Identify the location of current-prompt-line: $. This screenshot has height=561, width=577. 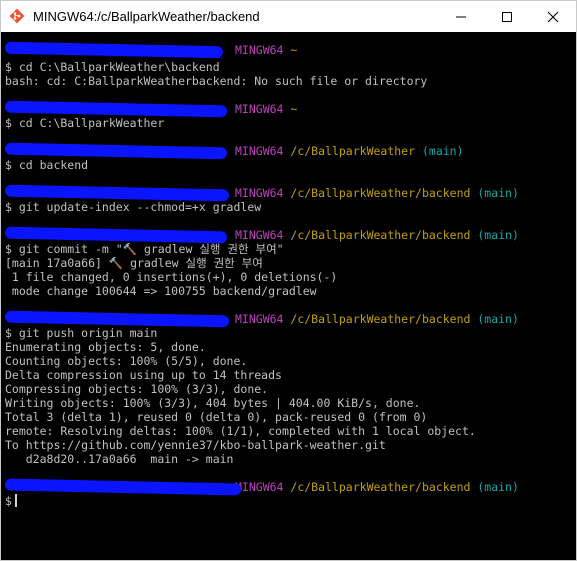
(11, 501).